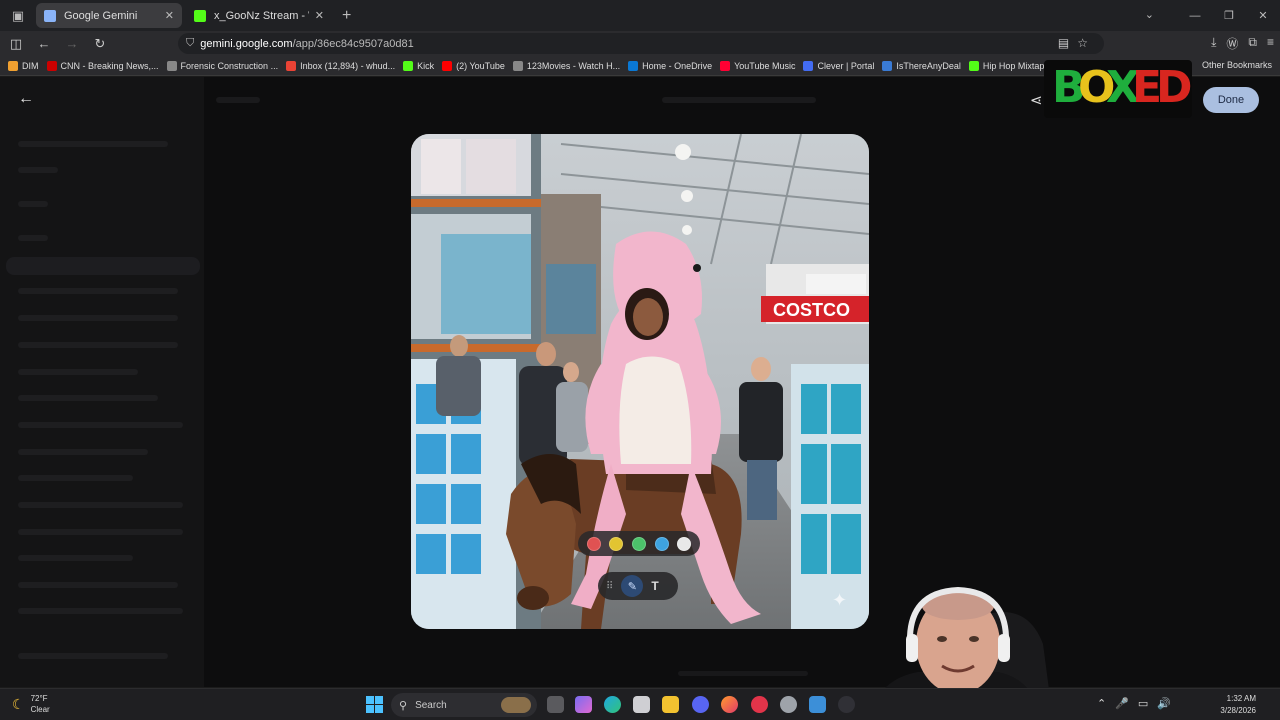 This screenshot has width=1280, height=720. I want to click on tab-google-gemini: Google Gemini ✕, so click(109, 15).